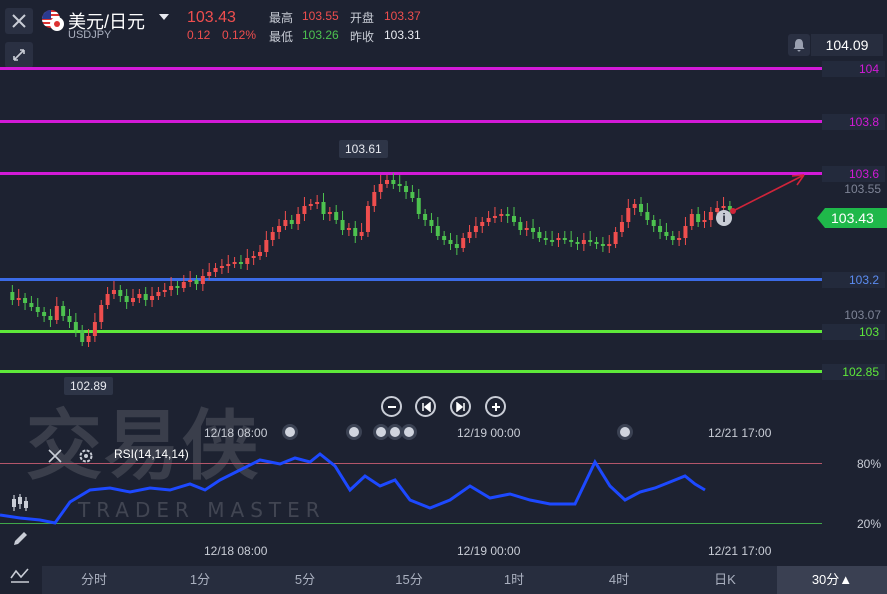  I want to click on timeframe-bar: 分时 1分 5分 15分 1时 4时 日K 30分▲, so click(464, 580).